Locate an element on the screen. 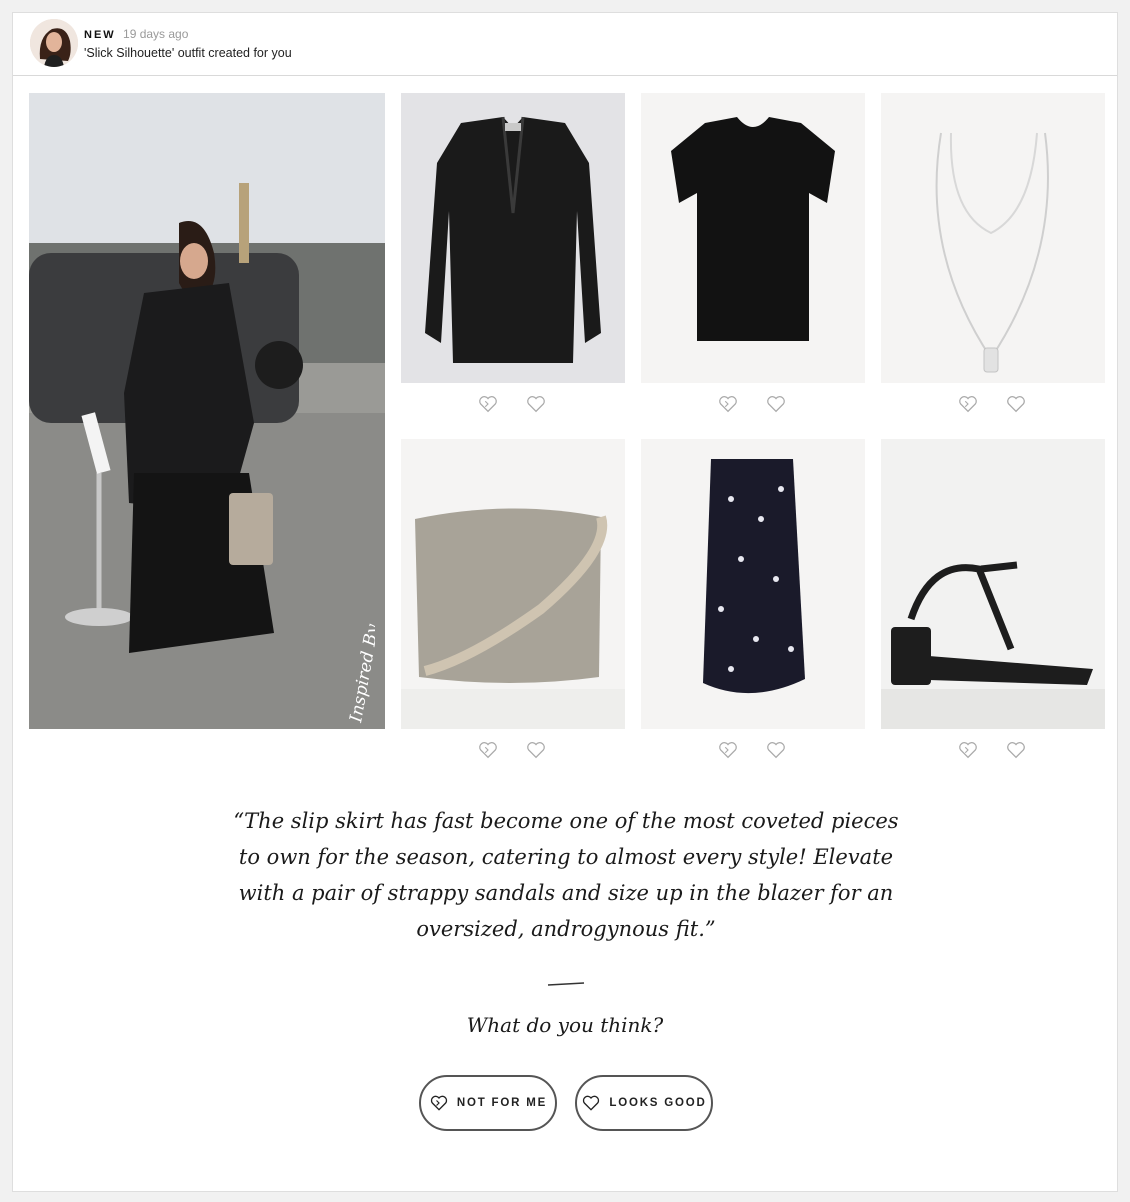 This screenshot has height=1202, width=1130. product-skirt-image is located at coordinates (753, 584).